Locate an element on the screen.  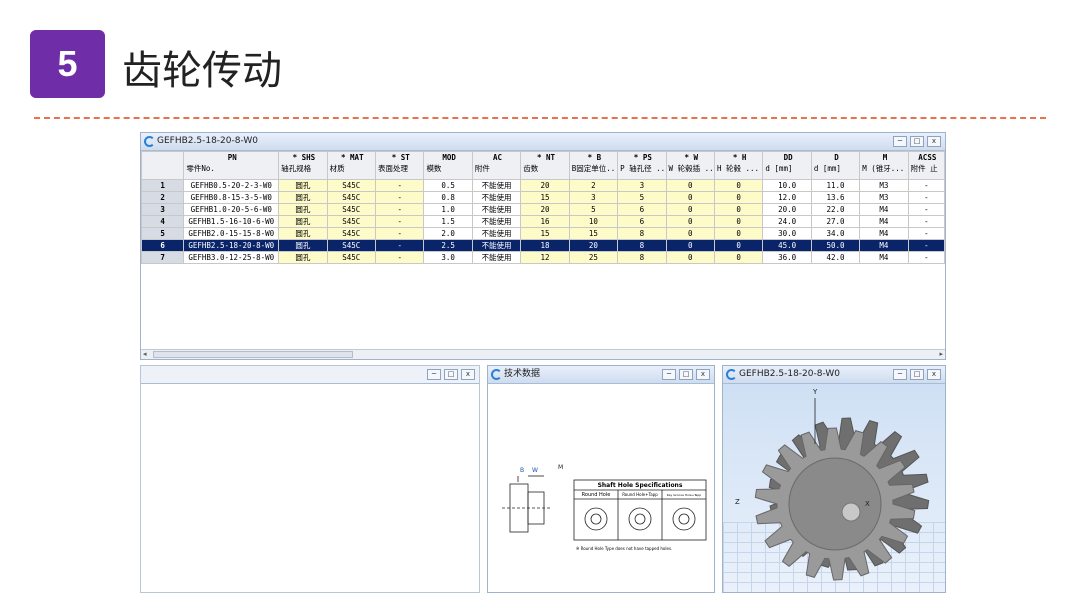
table-cell-d: 27.0 is located at coordinates (835, 221).